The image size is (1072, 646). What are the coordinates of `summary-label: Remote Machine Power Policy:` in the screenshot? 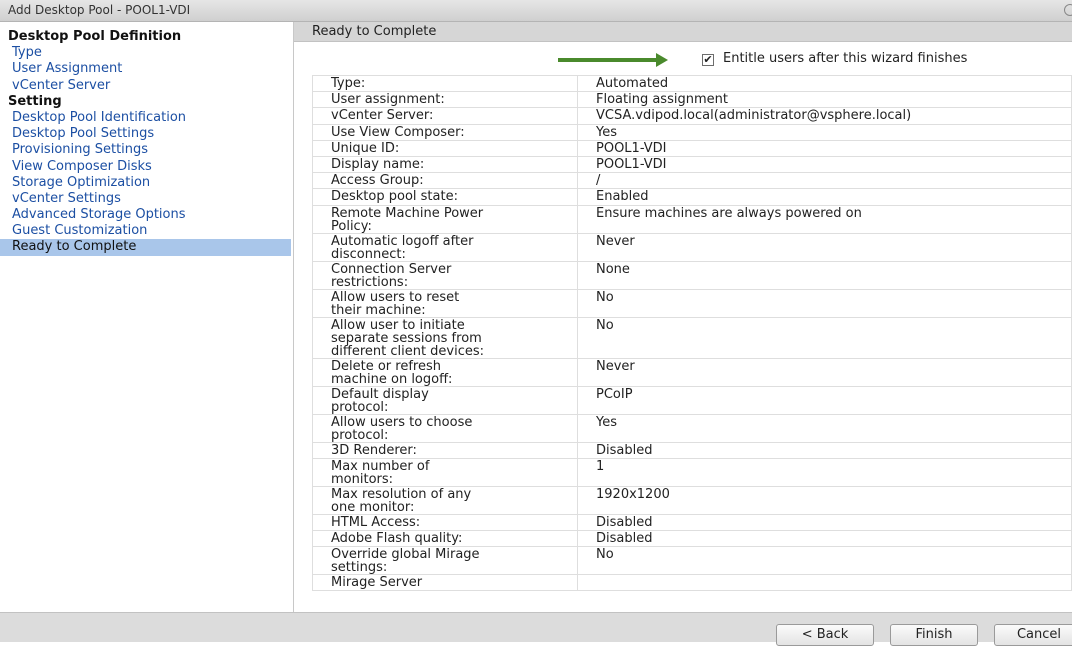 It's located at (445, 219).